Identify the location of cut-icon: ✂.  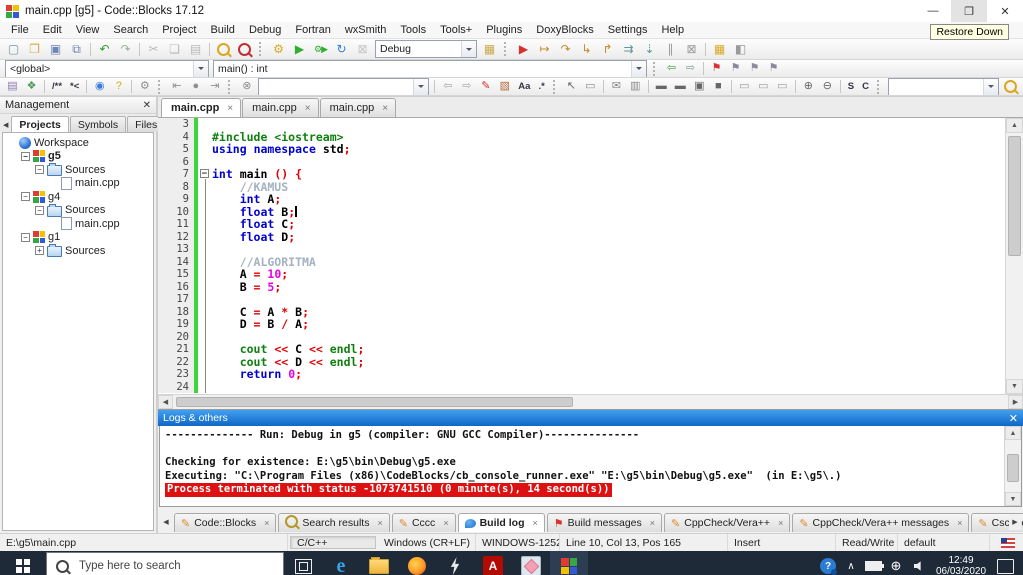
(153, 49).